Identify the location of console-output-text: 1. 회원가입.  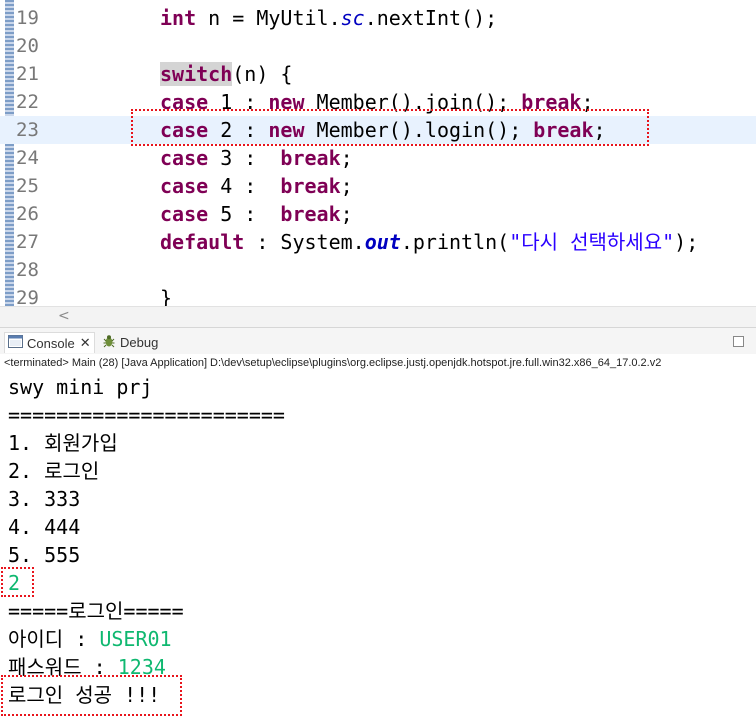
(63, 443).